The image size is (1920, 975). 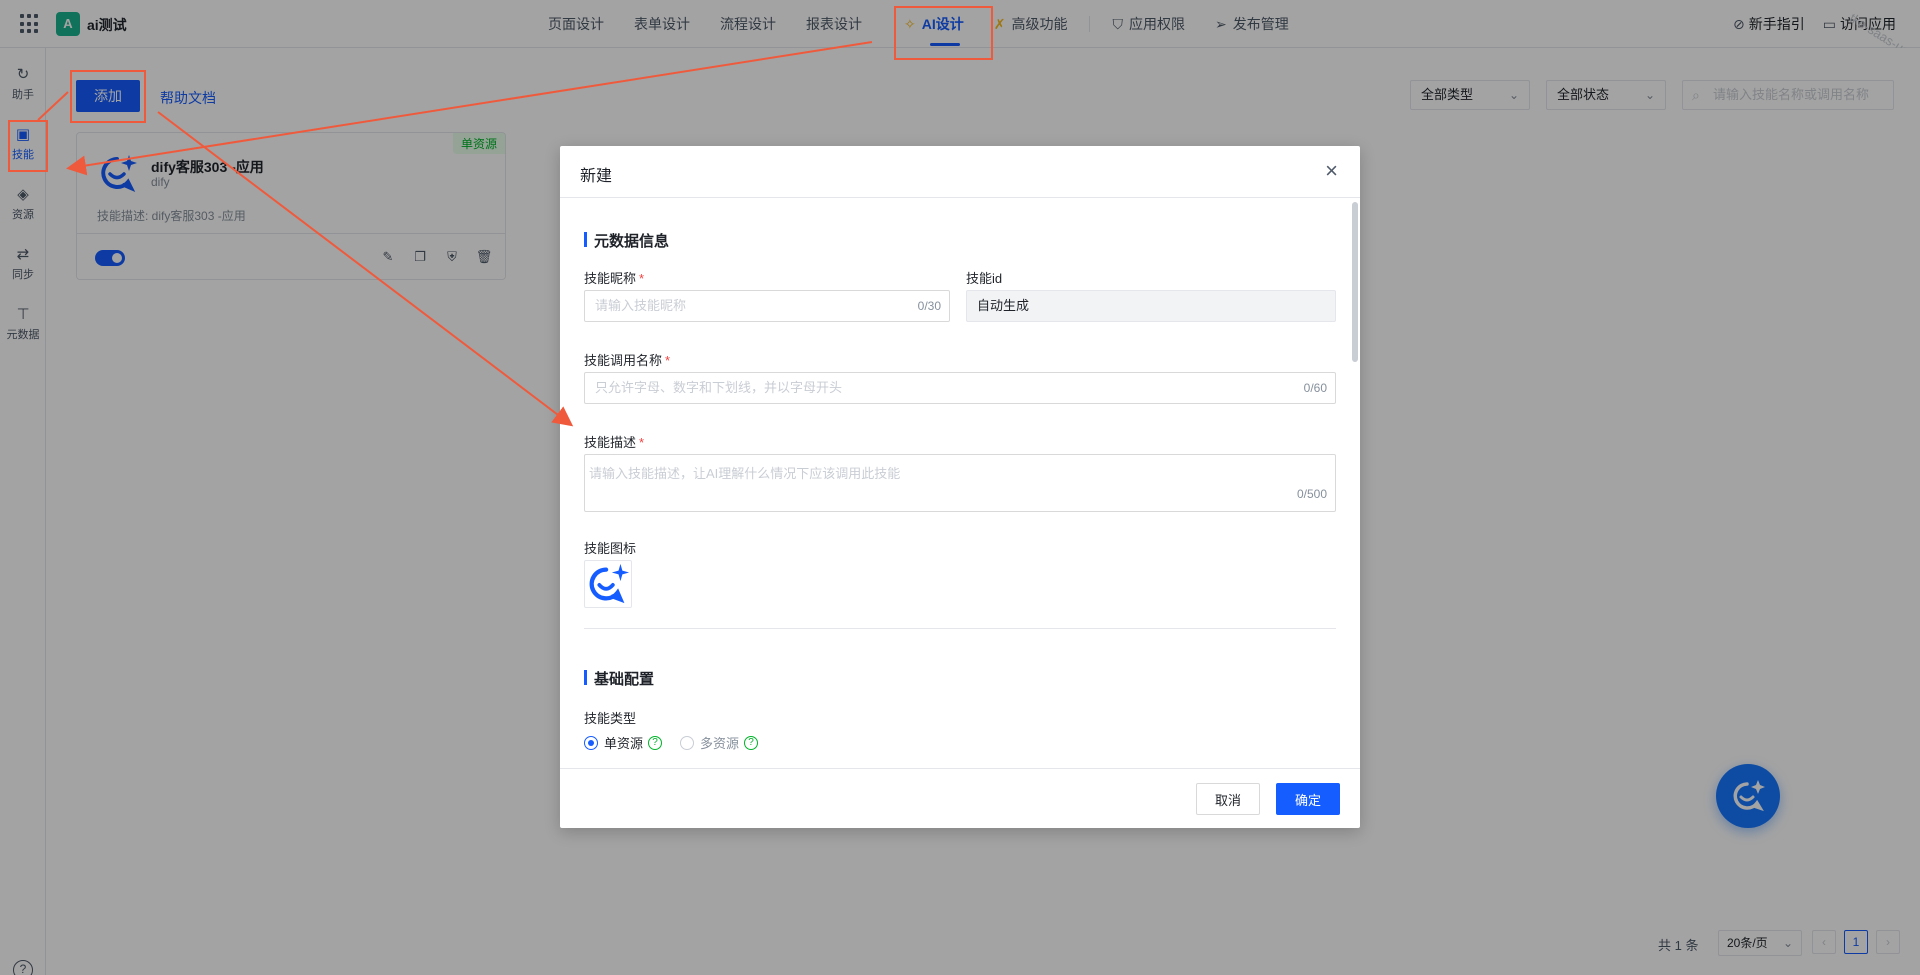 I want to click on char-counter: 0/30, so click(x=929, y=306).